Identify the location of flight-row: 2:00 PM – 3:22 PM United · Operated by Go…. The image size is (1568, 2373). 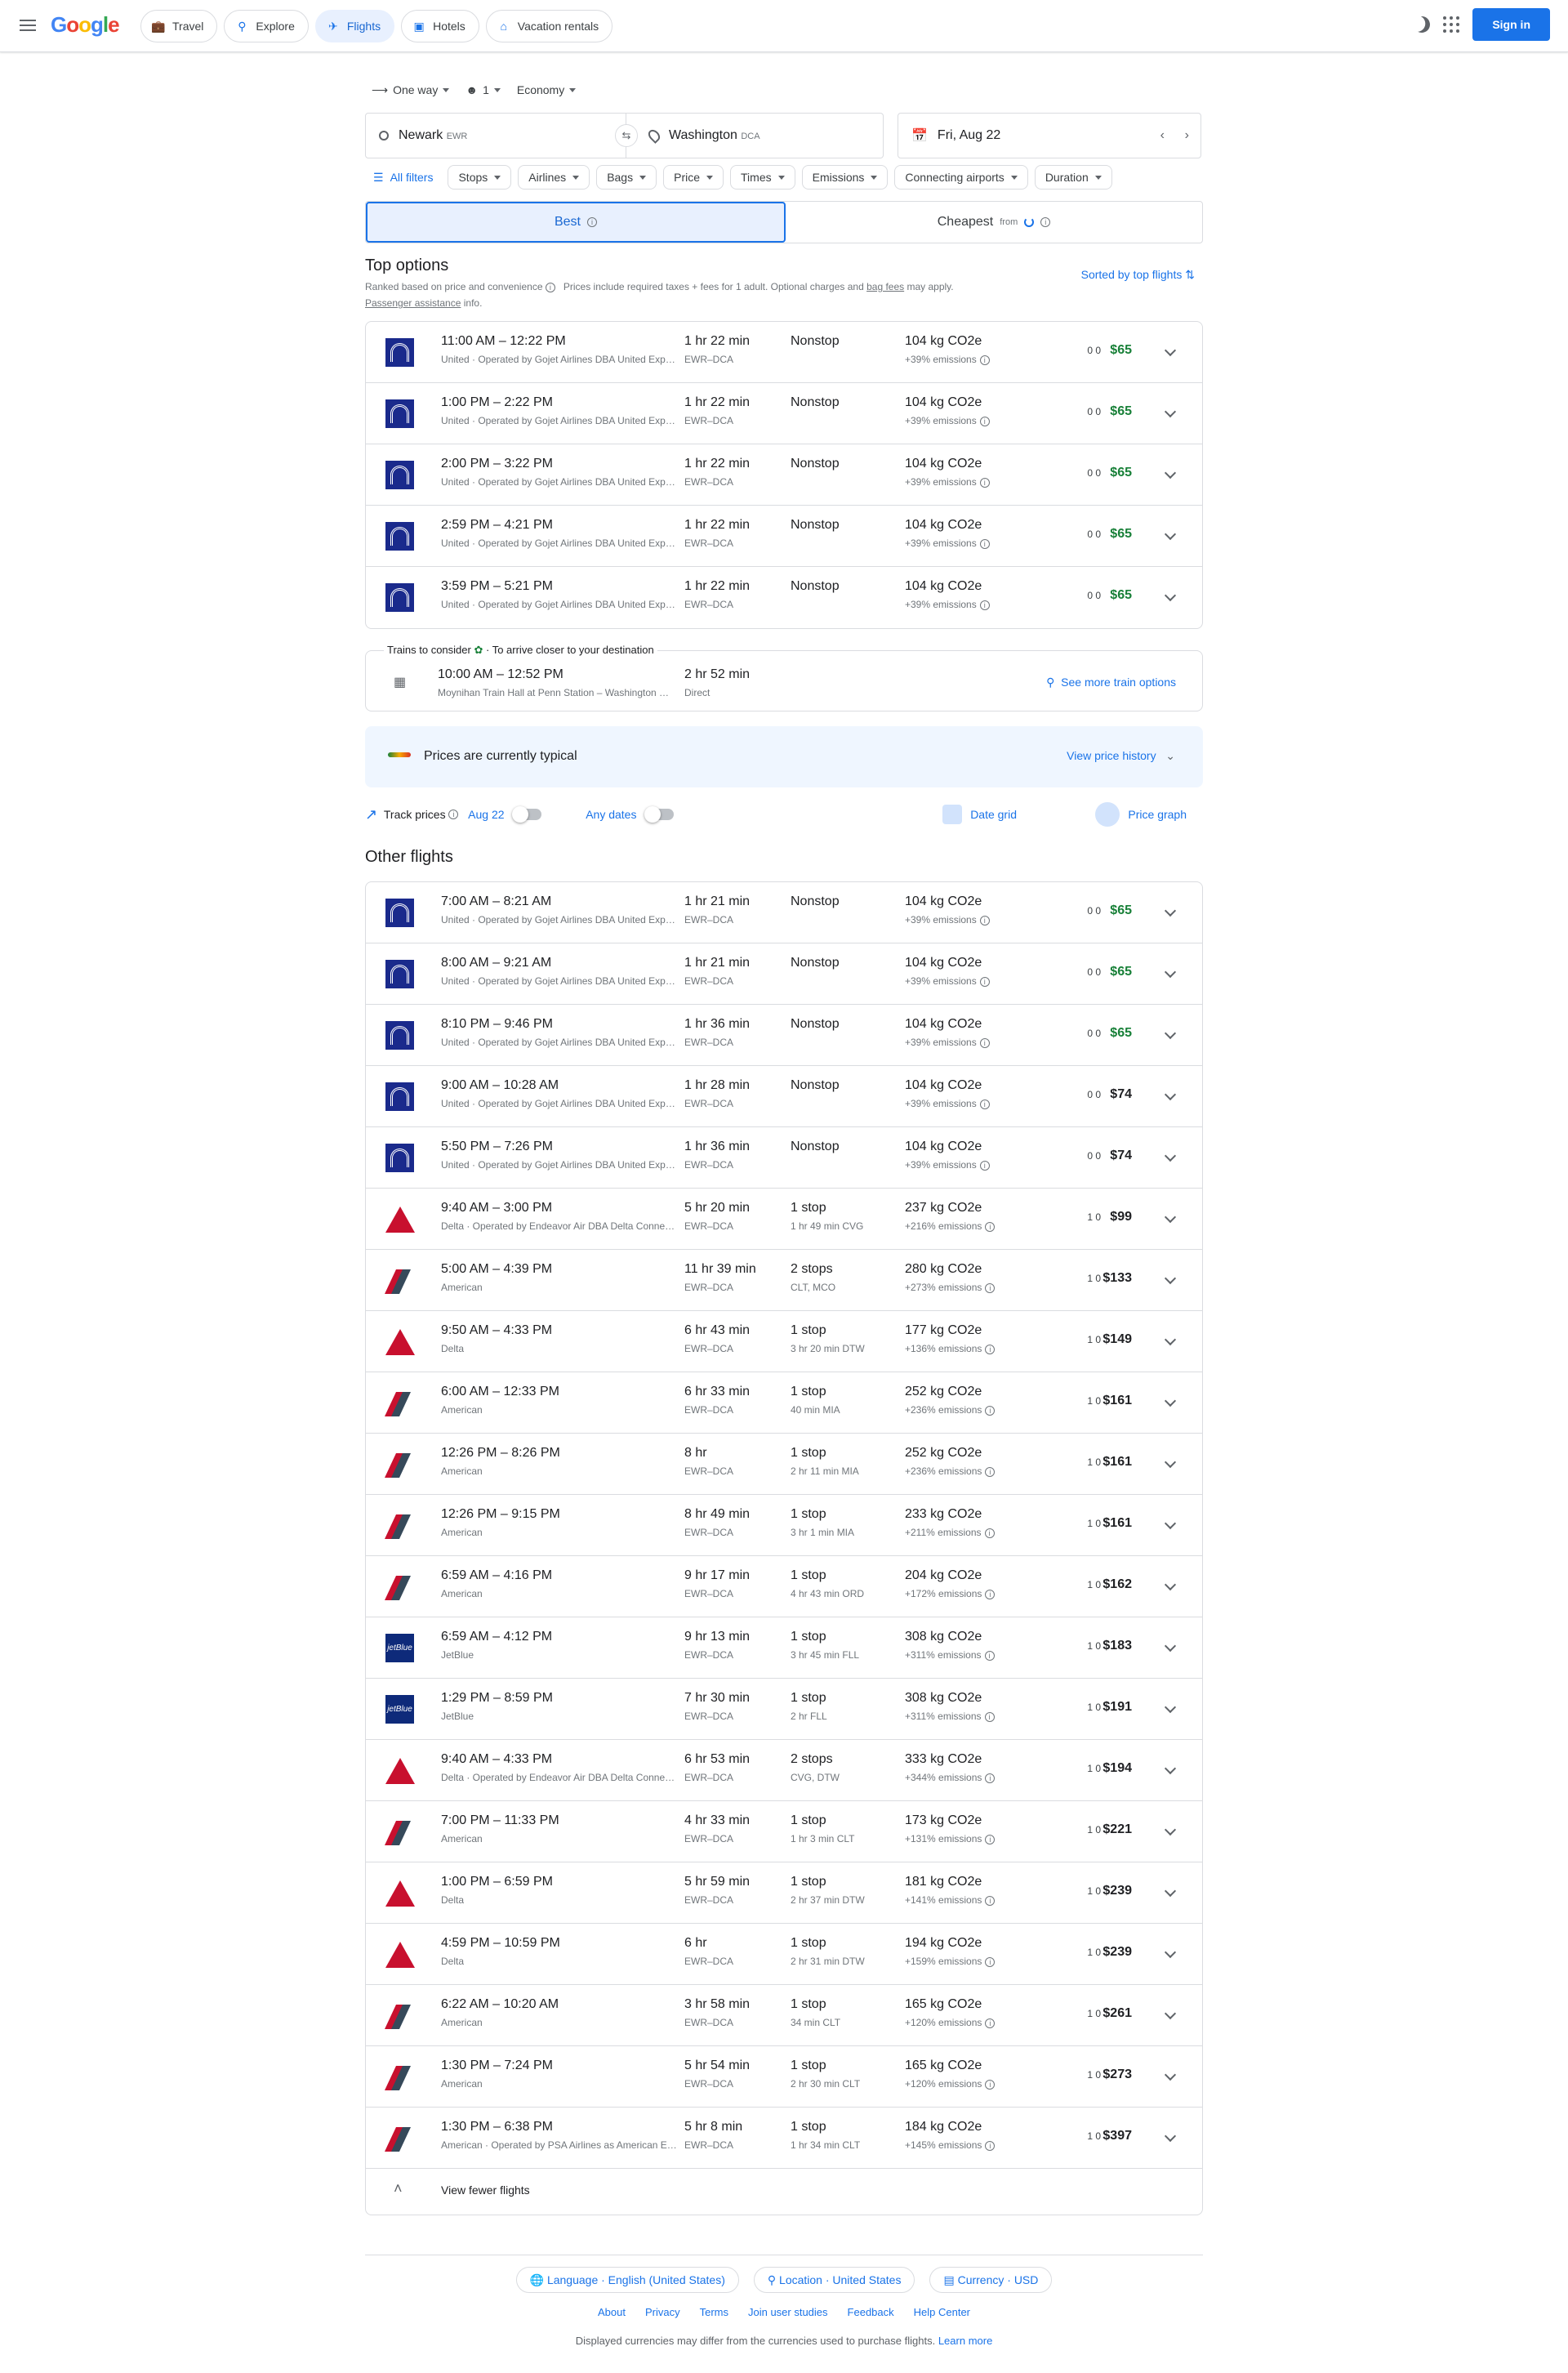
(784, 475).